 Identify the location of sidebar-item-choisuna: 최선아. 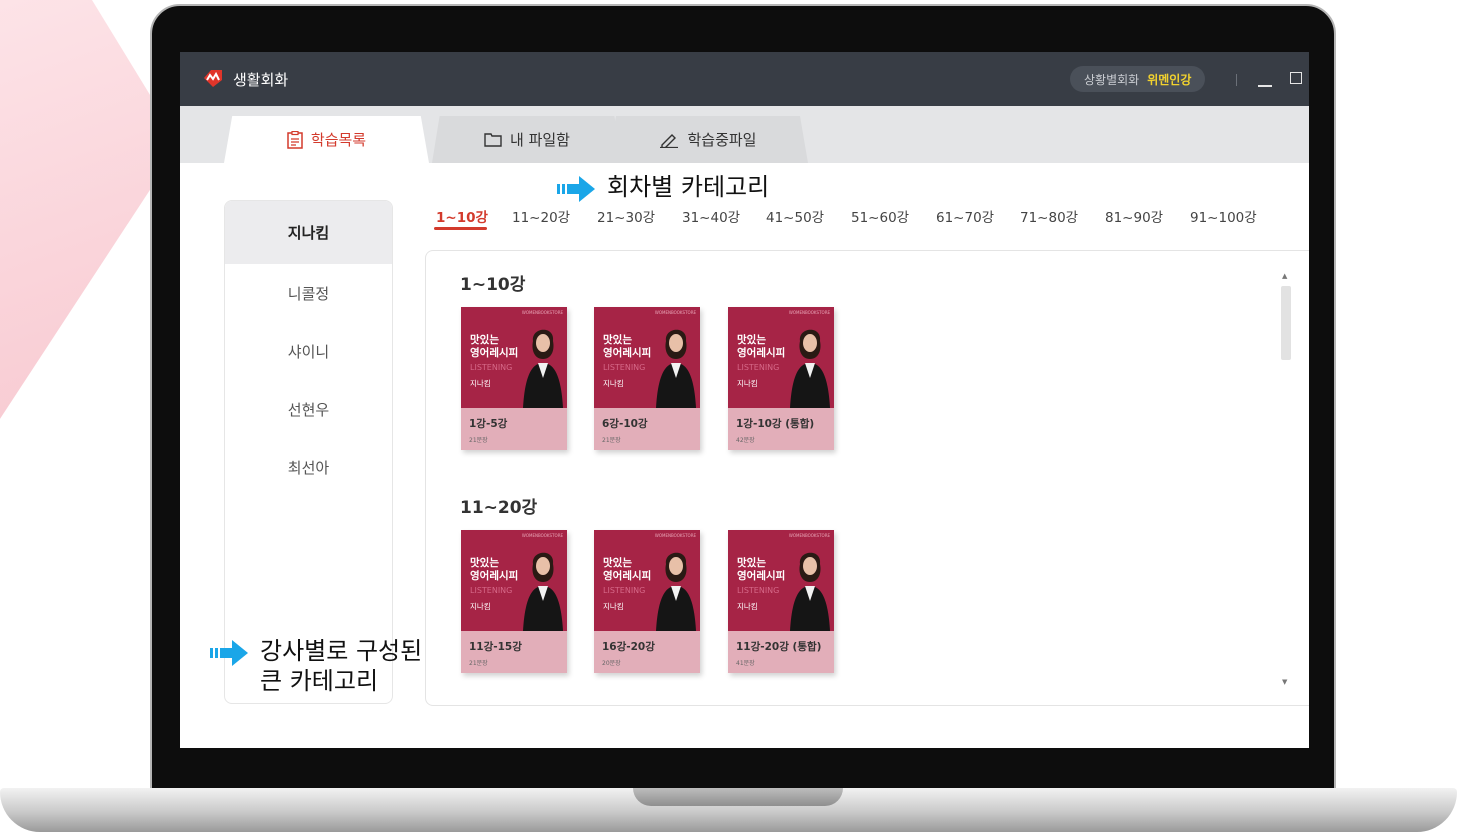
(308, 467).